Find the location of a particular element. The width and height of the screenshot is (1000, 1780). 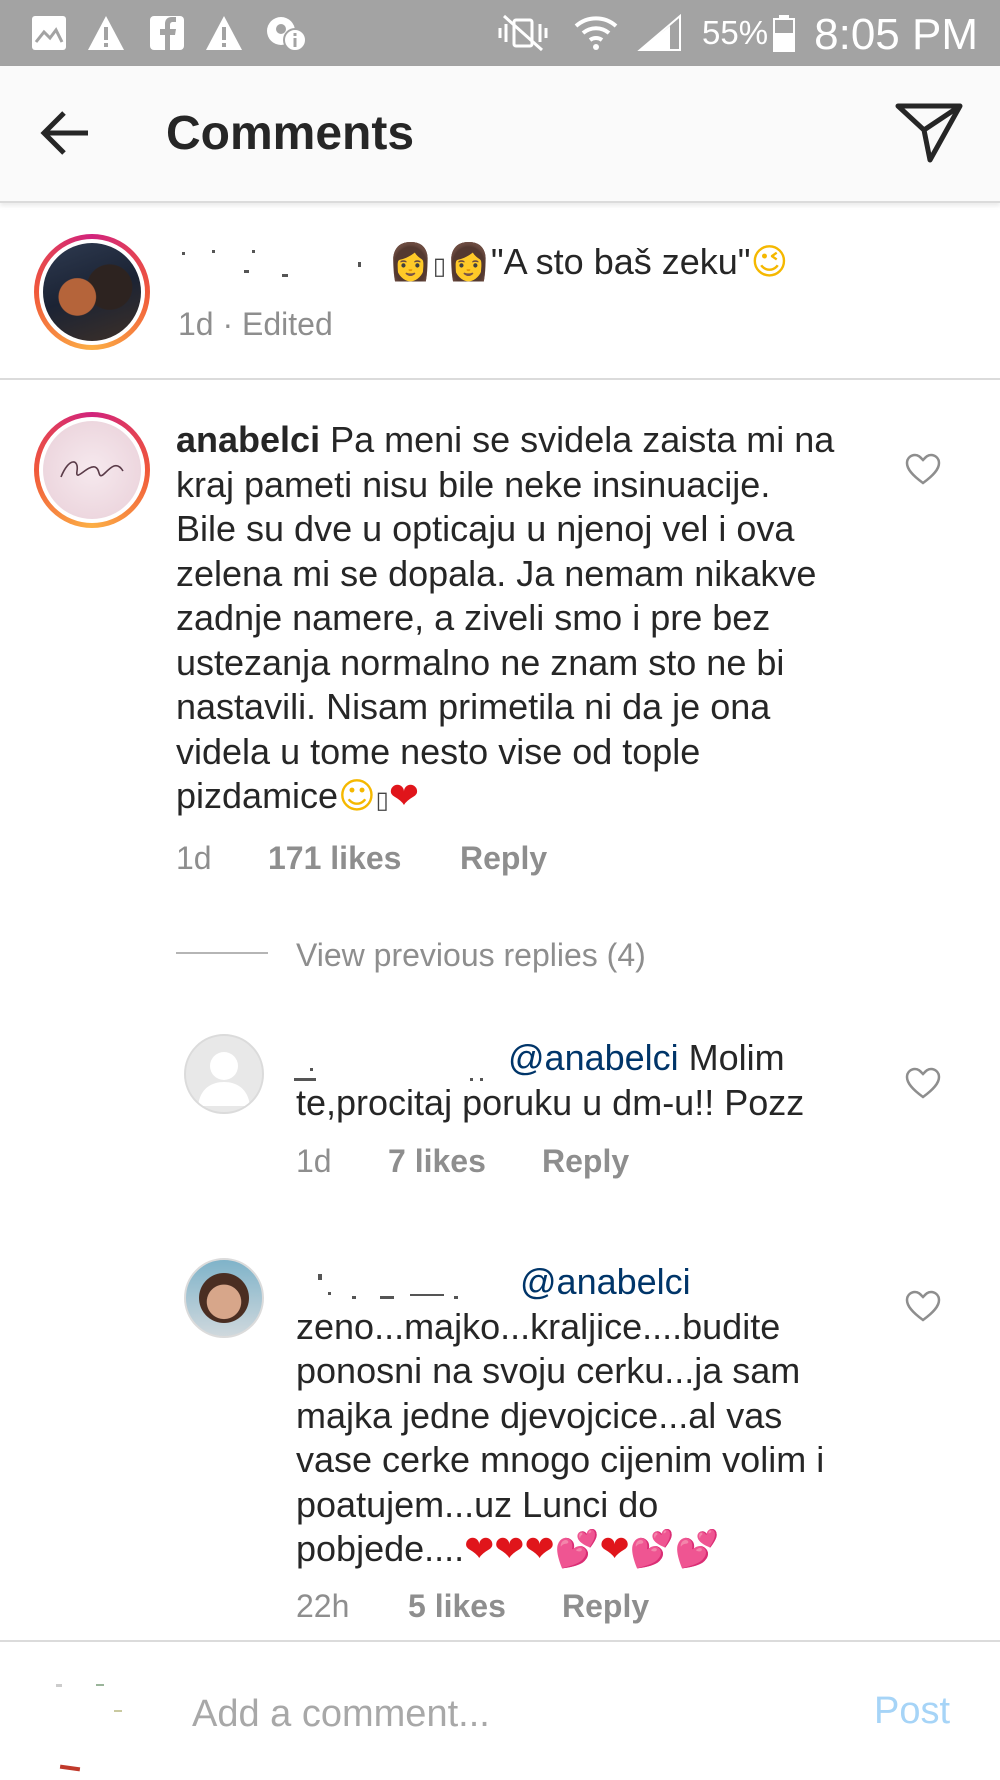

user-avatar is located at coordinates (89, 1728).